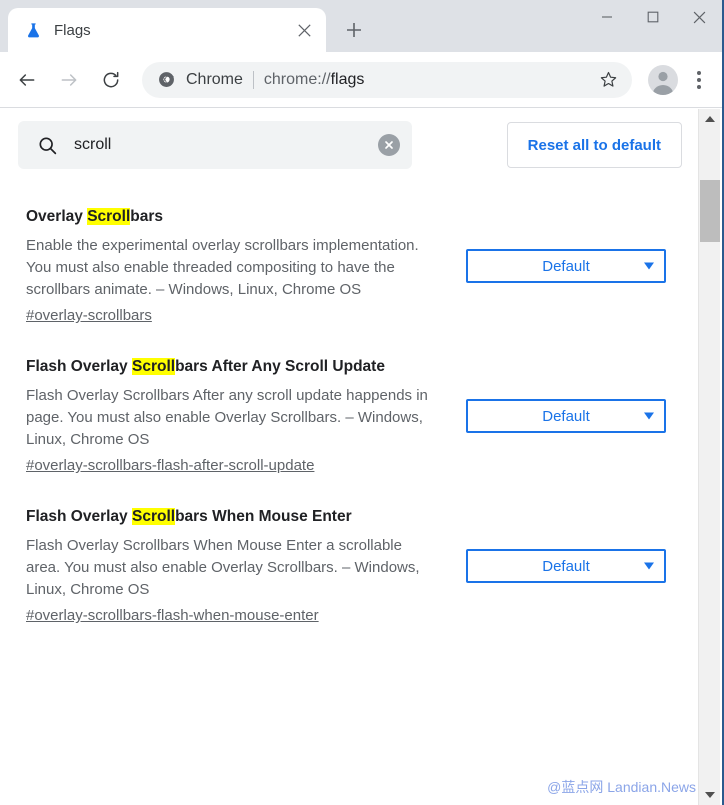 Image resolution: width=724 pixels, height=805 pixels. Describe the element at coordinates (111, 80) in the screenshot. I see `reload-icon` at that location.